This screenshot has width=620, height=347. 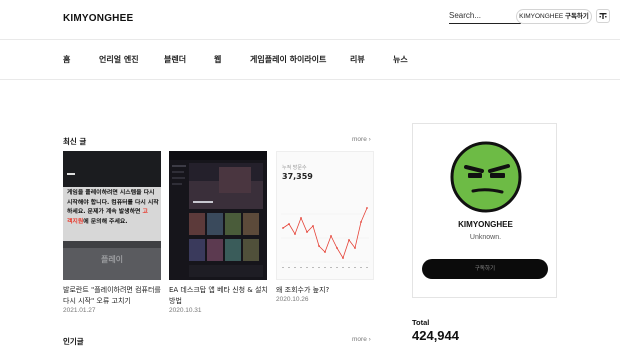 I want to click on nav-item-unreal-engine: 언리얼 엔진, so click(x=119, y=59).